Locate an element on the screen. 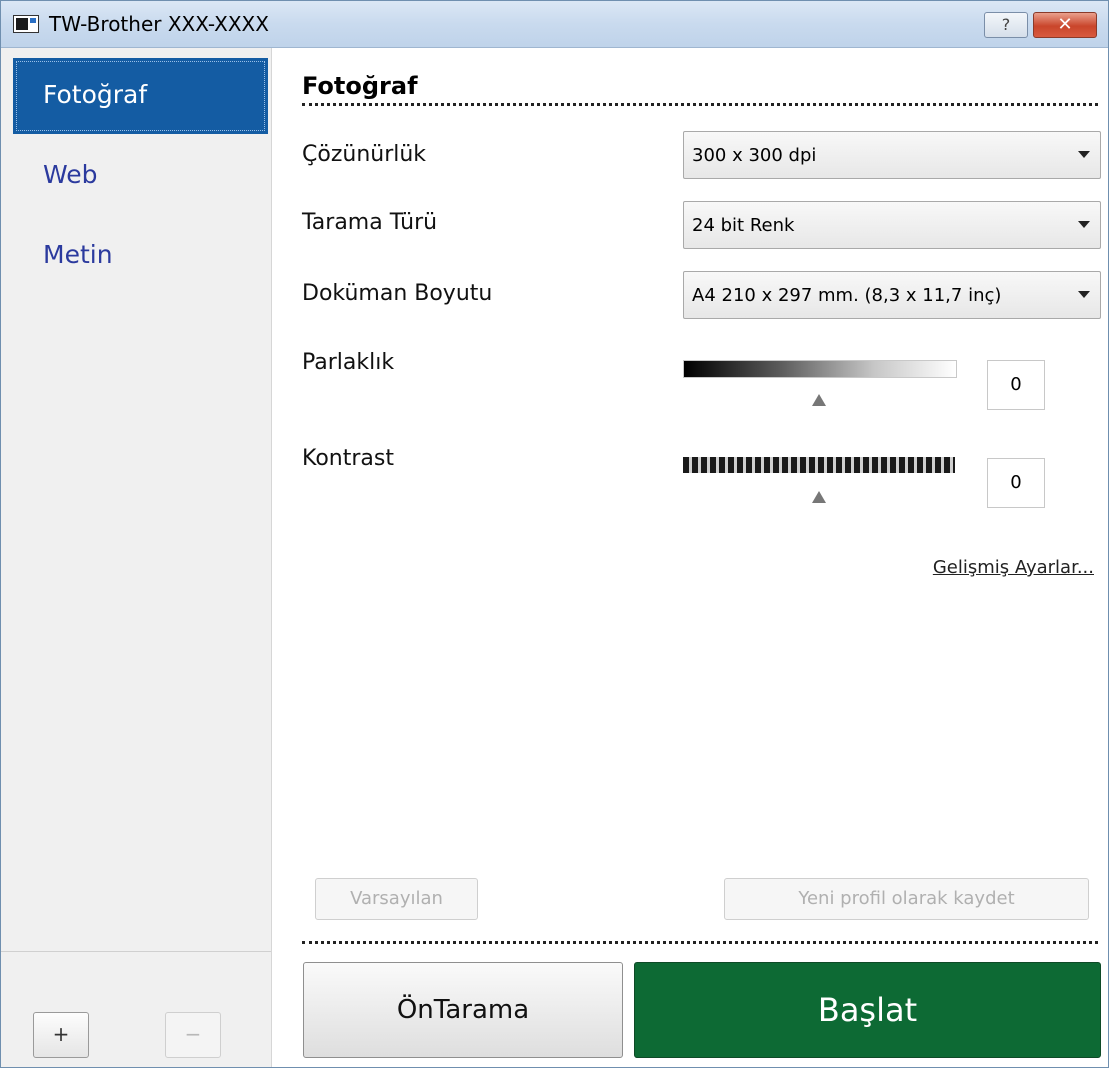  scan-type-select: 24 bit Renk is located at coordinates (892, 225).